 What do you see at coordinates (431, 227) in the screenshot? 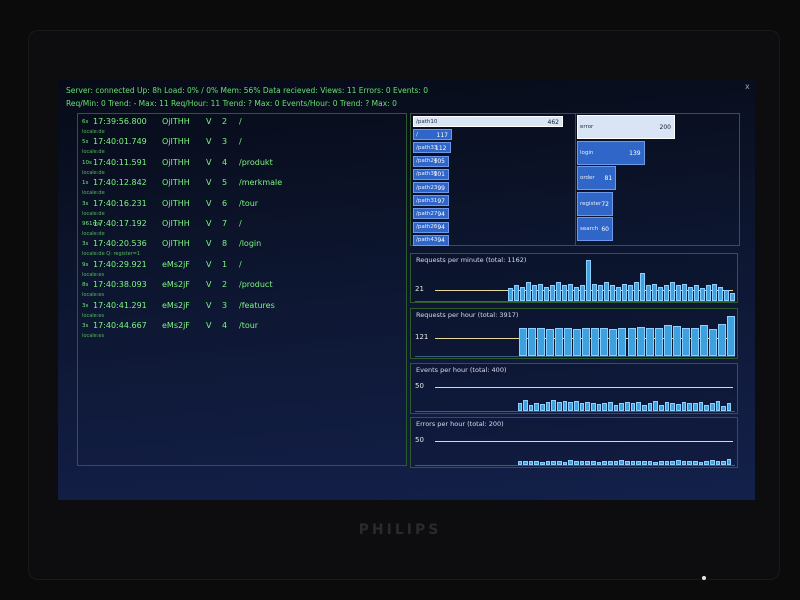
I see `paths-bar: /path26 94` at bounding box center [431, 227].